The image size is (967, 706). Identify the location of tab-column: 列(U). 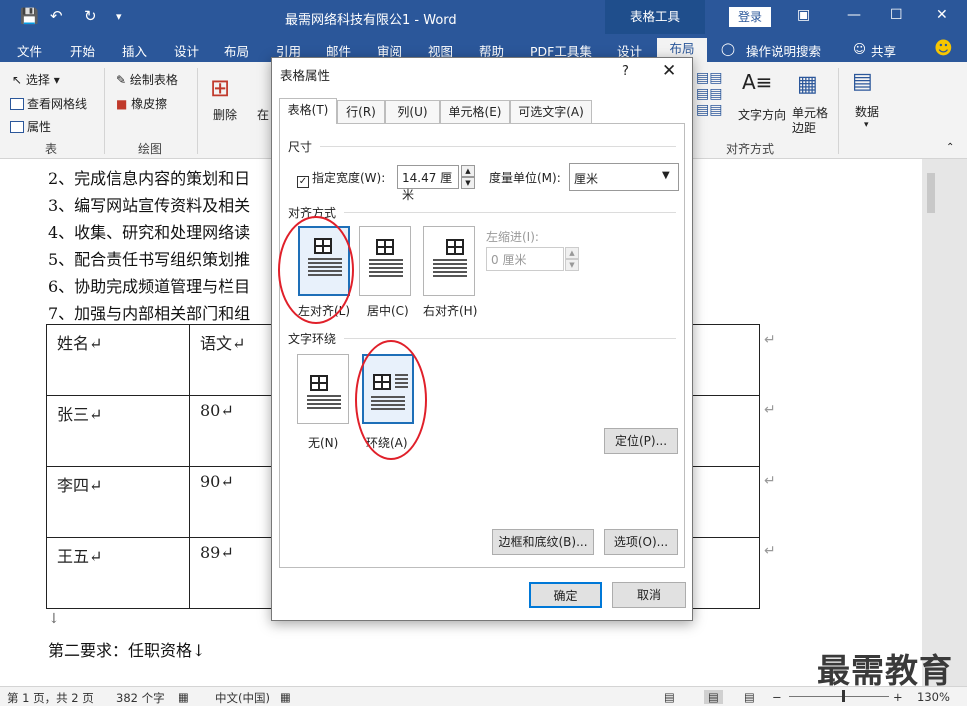
(412, 112).